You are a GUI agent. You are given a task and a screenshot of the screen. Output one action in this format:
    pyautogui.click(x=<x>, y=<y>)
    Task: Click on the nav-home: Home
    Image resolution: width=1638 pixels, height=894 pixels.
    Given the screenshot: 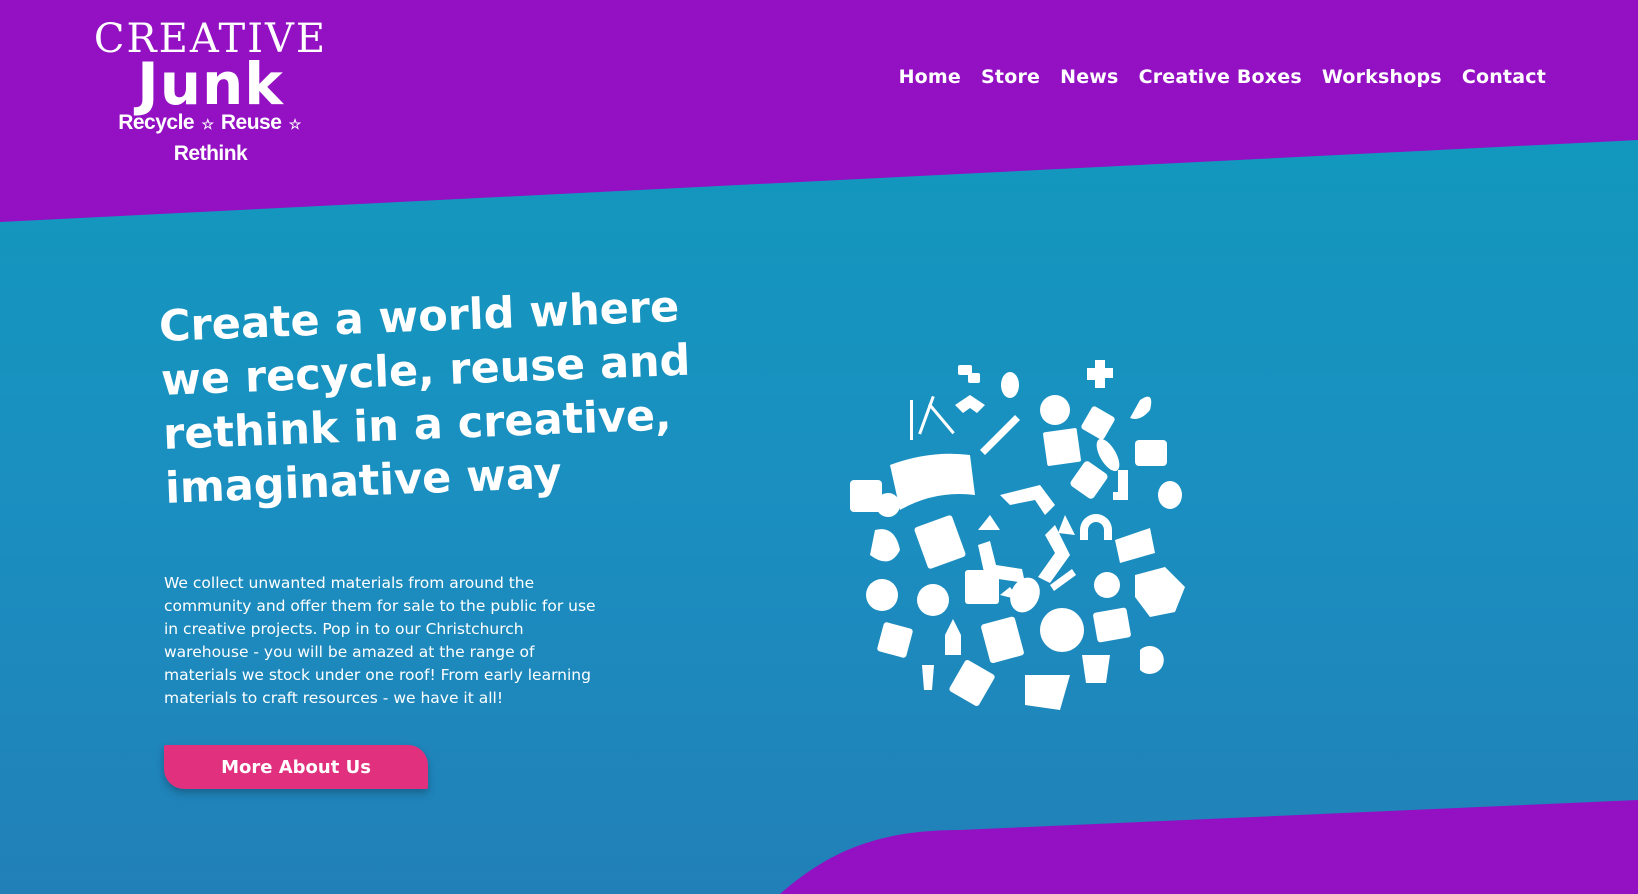 What is the action you would take?
    pyautogui.click(x=930, y=77)
    